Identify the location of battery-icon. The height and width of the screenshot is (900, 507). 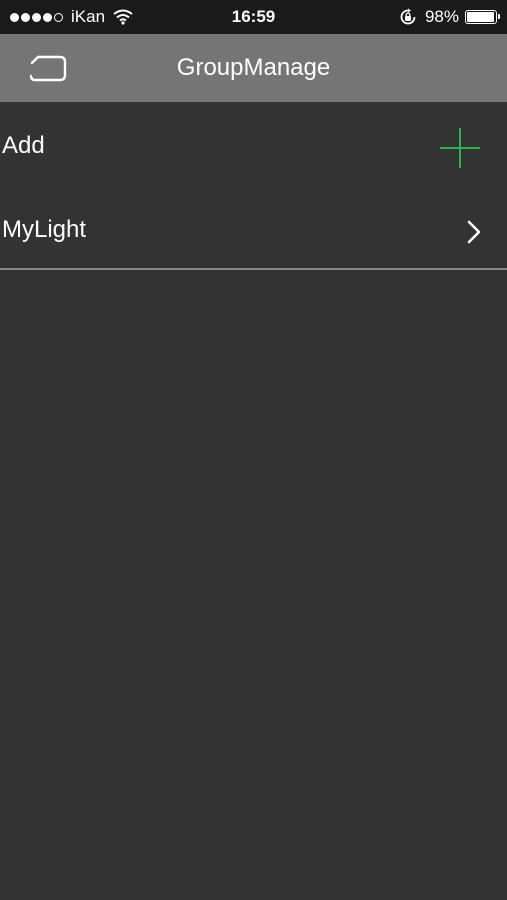
(482, 17).